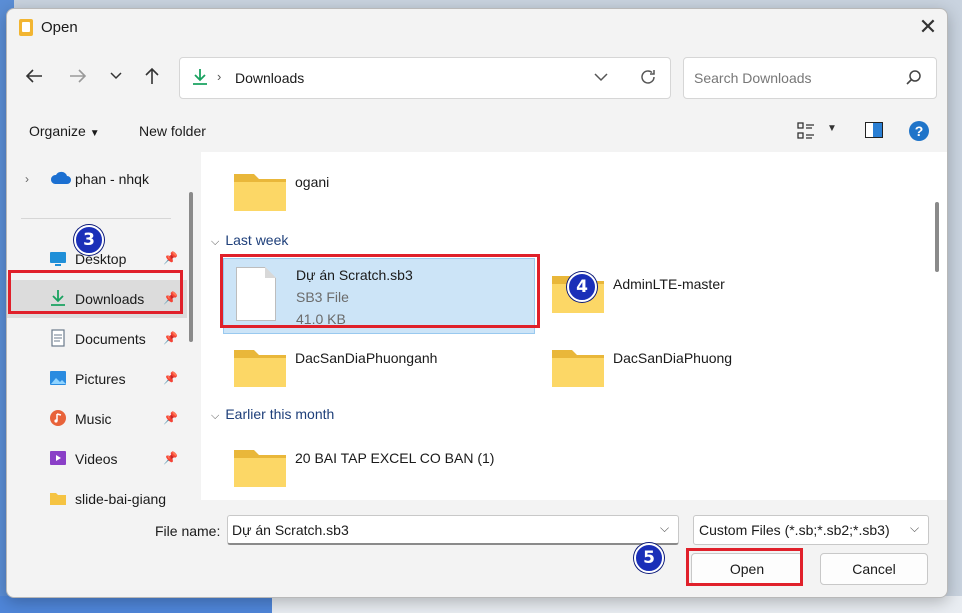  What do you see at coordinates (354, 275) in the screenshot?
I see `file-name: Dự án Scratch.sb3` at bounding box center [354, 275].